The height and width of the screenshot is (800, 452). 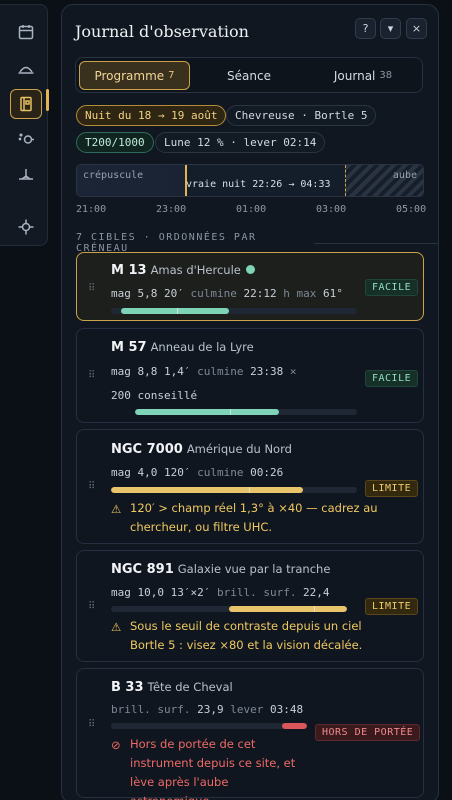 I want to click on planets-icon, so click(x=26, y=138).